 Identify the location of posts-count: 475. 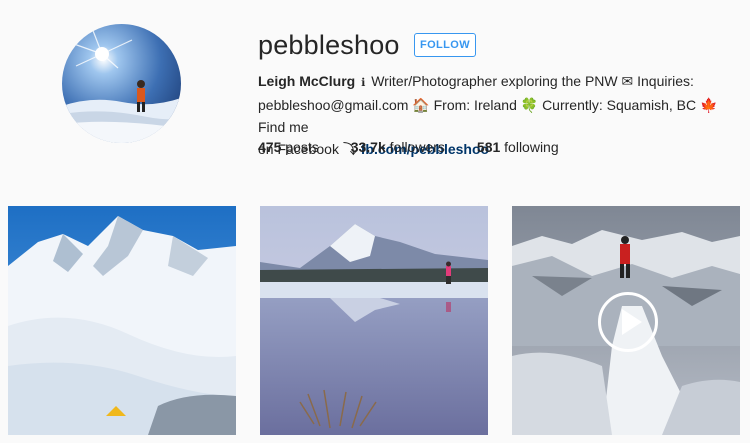
(270, 147).